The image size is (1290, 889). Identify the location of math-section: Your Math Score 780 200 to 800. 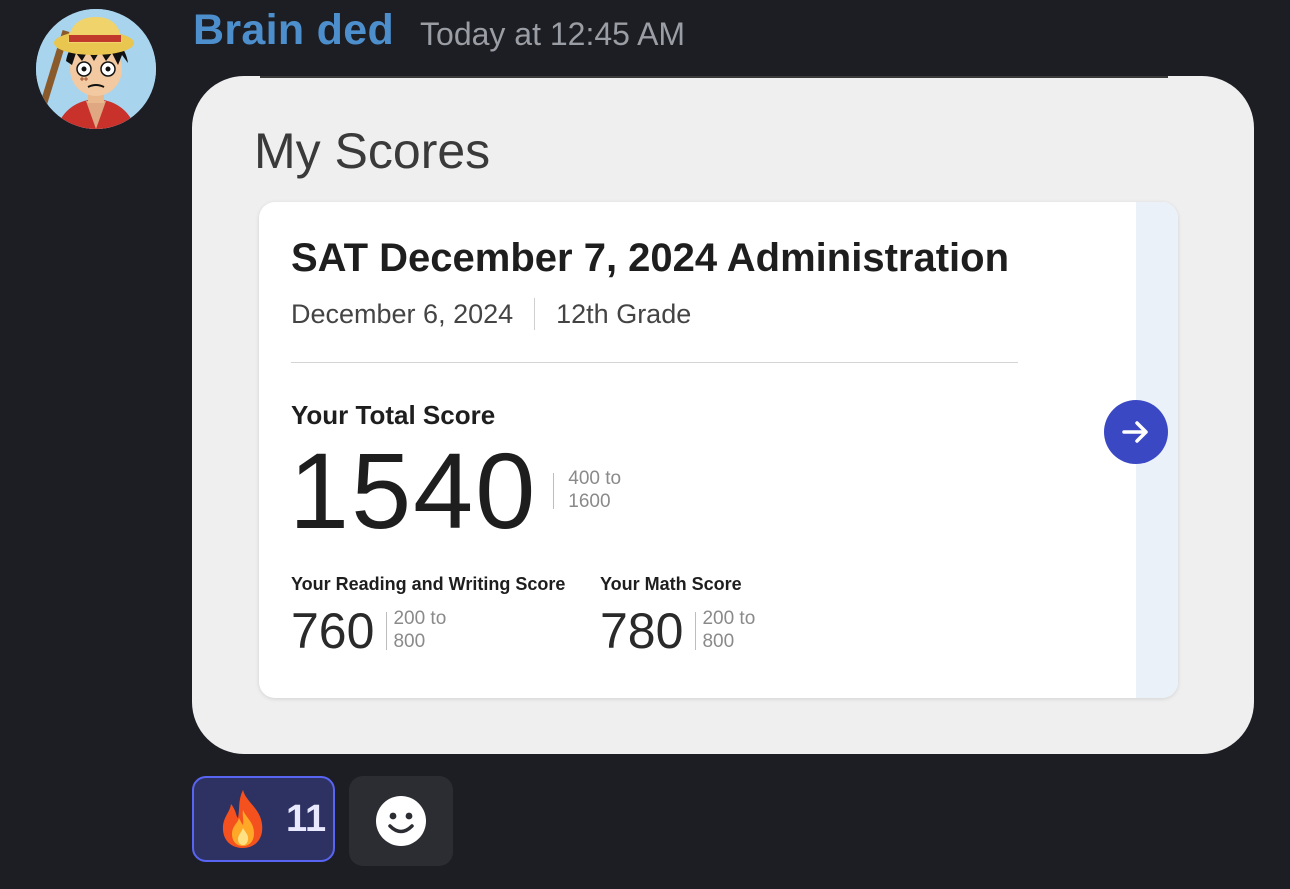
(677, 616).